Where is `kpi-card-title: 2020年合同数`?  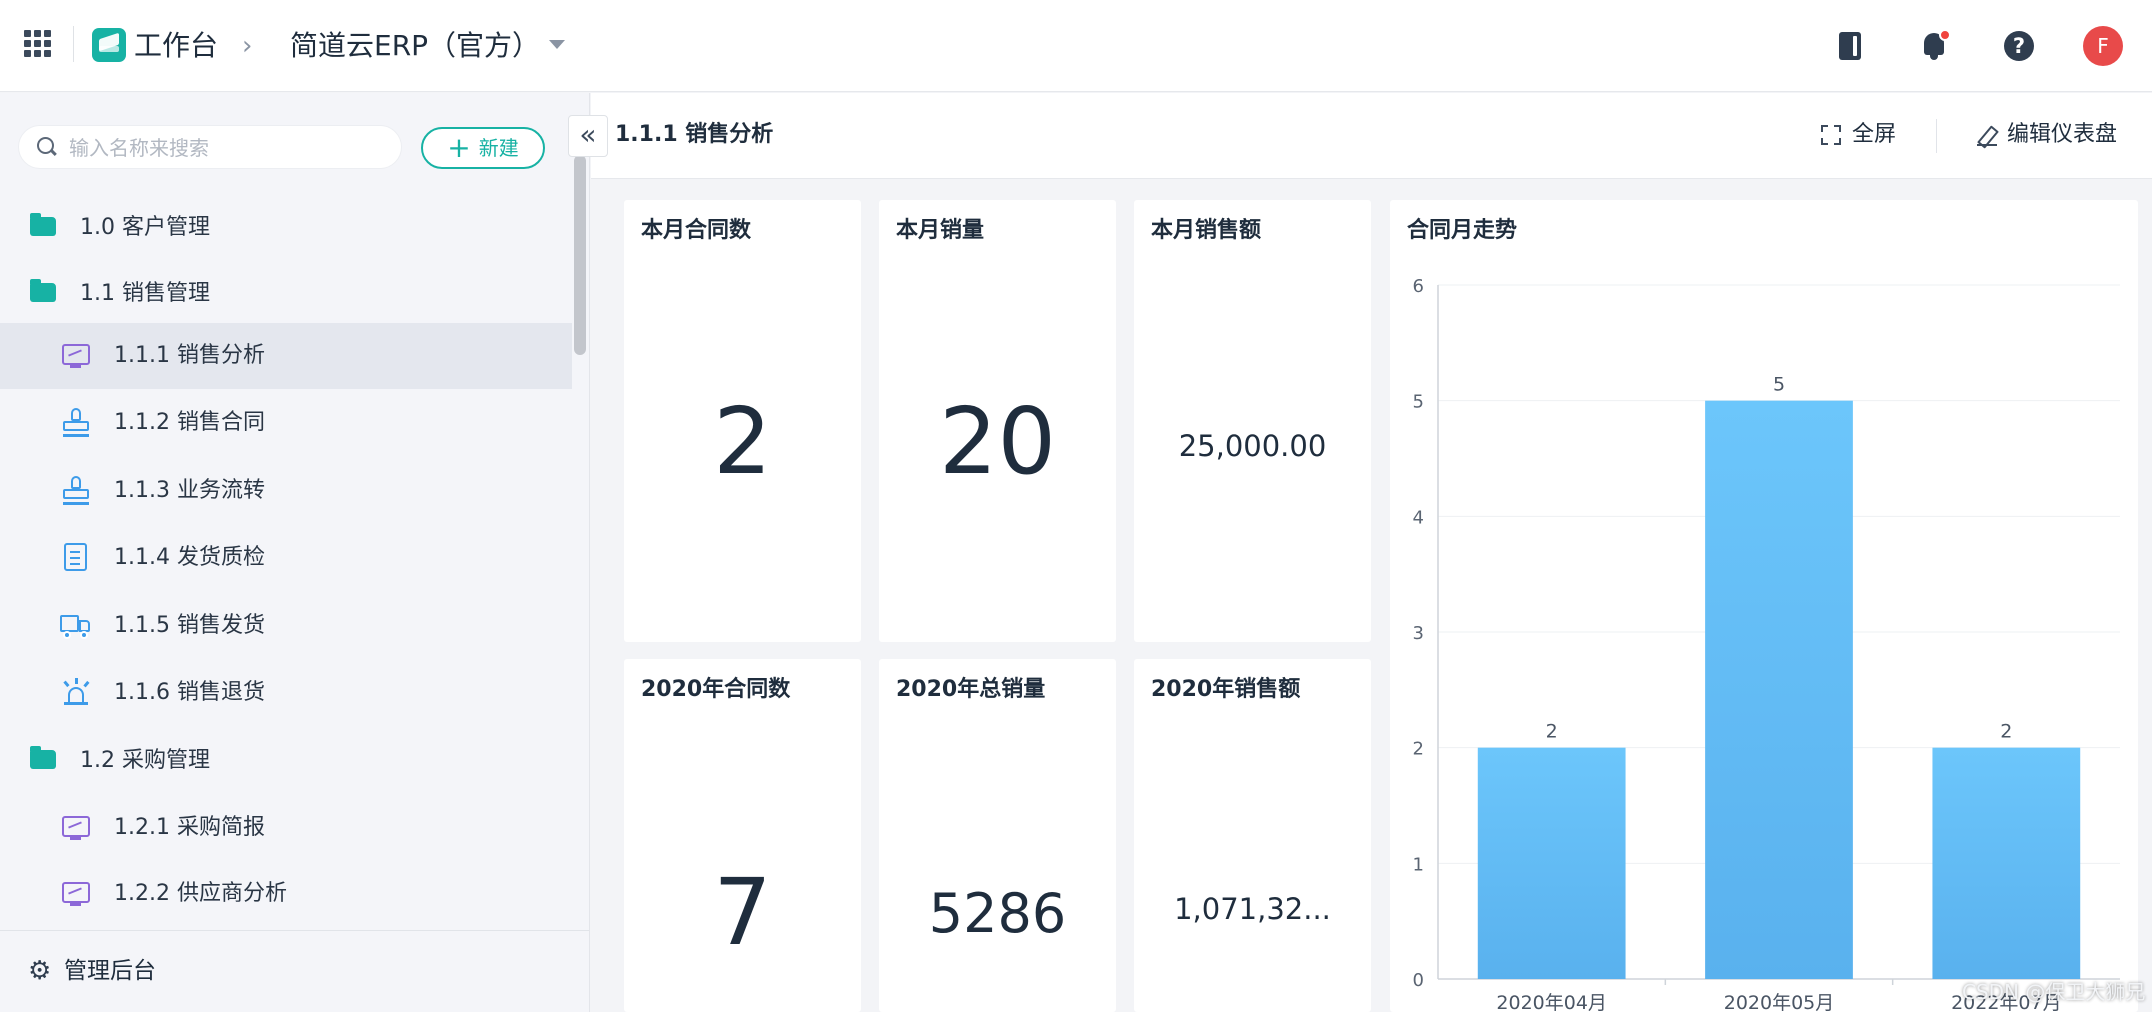 kpi-card-title: 2020年合同数 is located at coordinates (716, 689).